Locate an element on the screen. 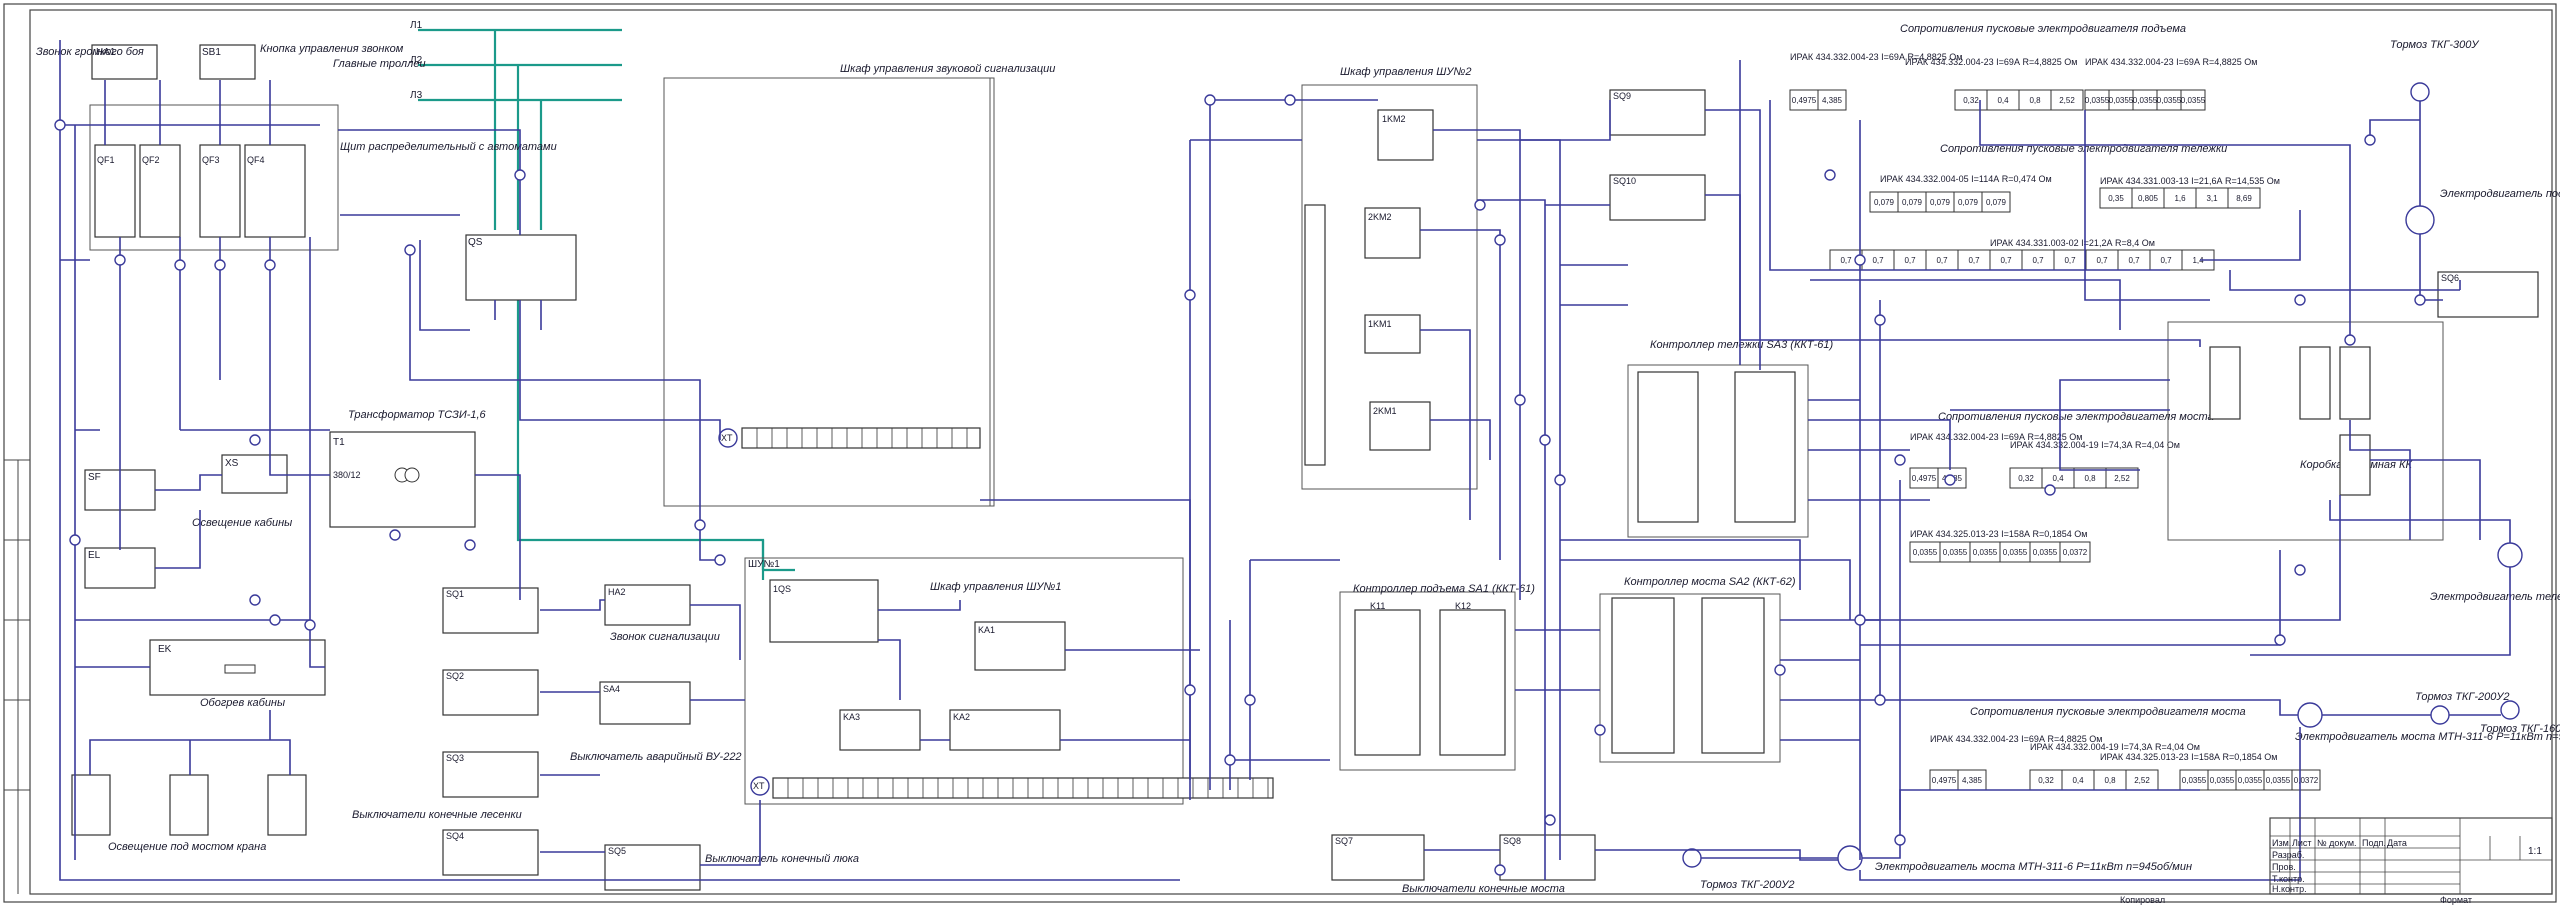 The height and width of the screenshot is (906, 2560). shu2-terminal-column is located at coordinates (1315, 335).